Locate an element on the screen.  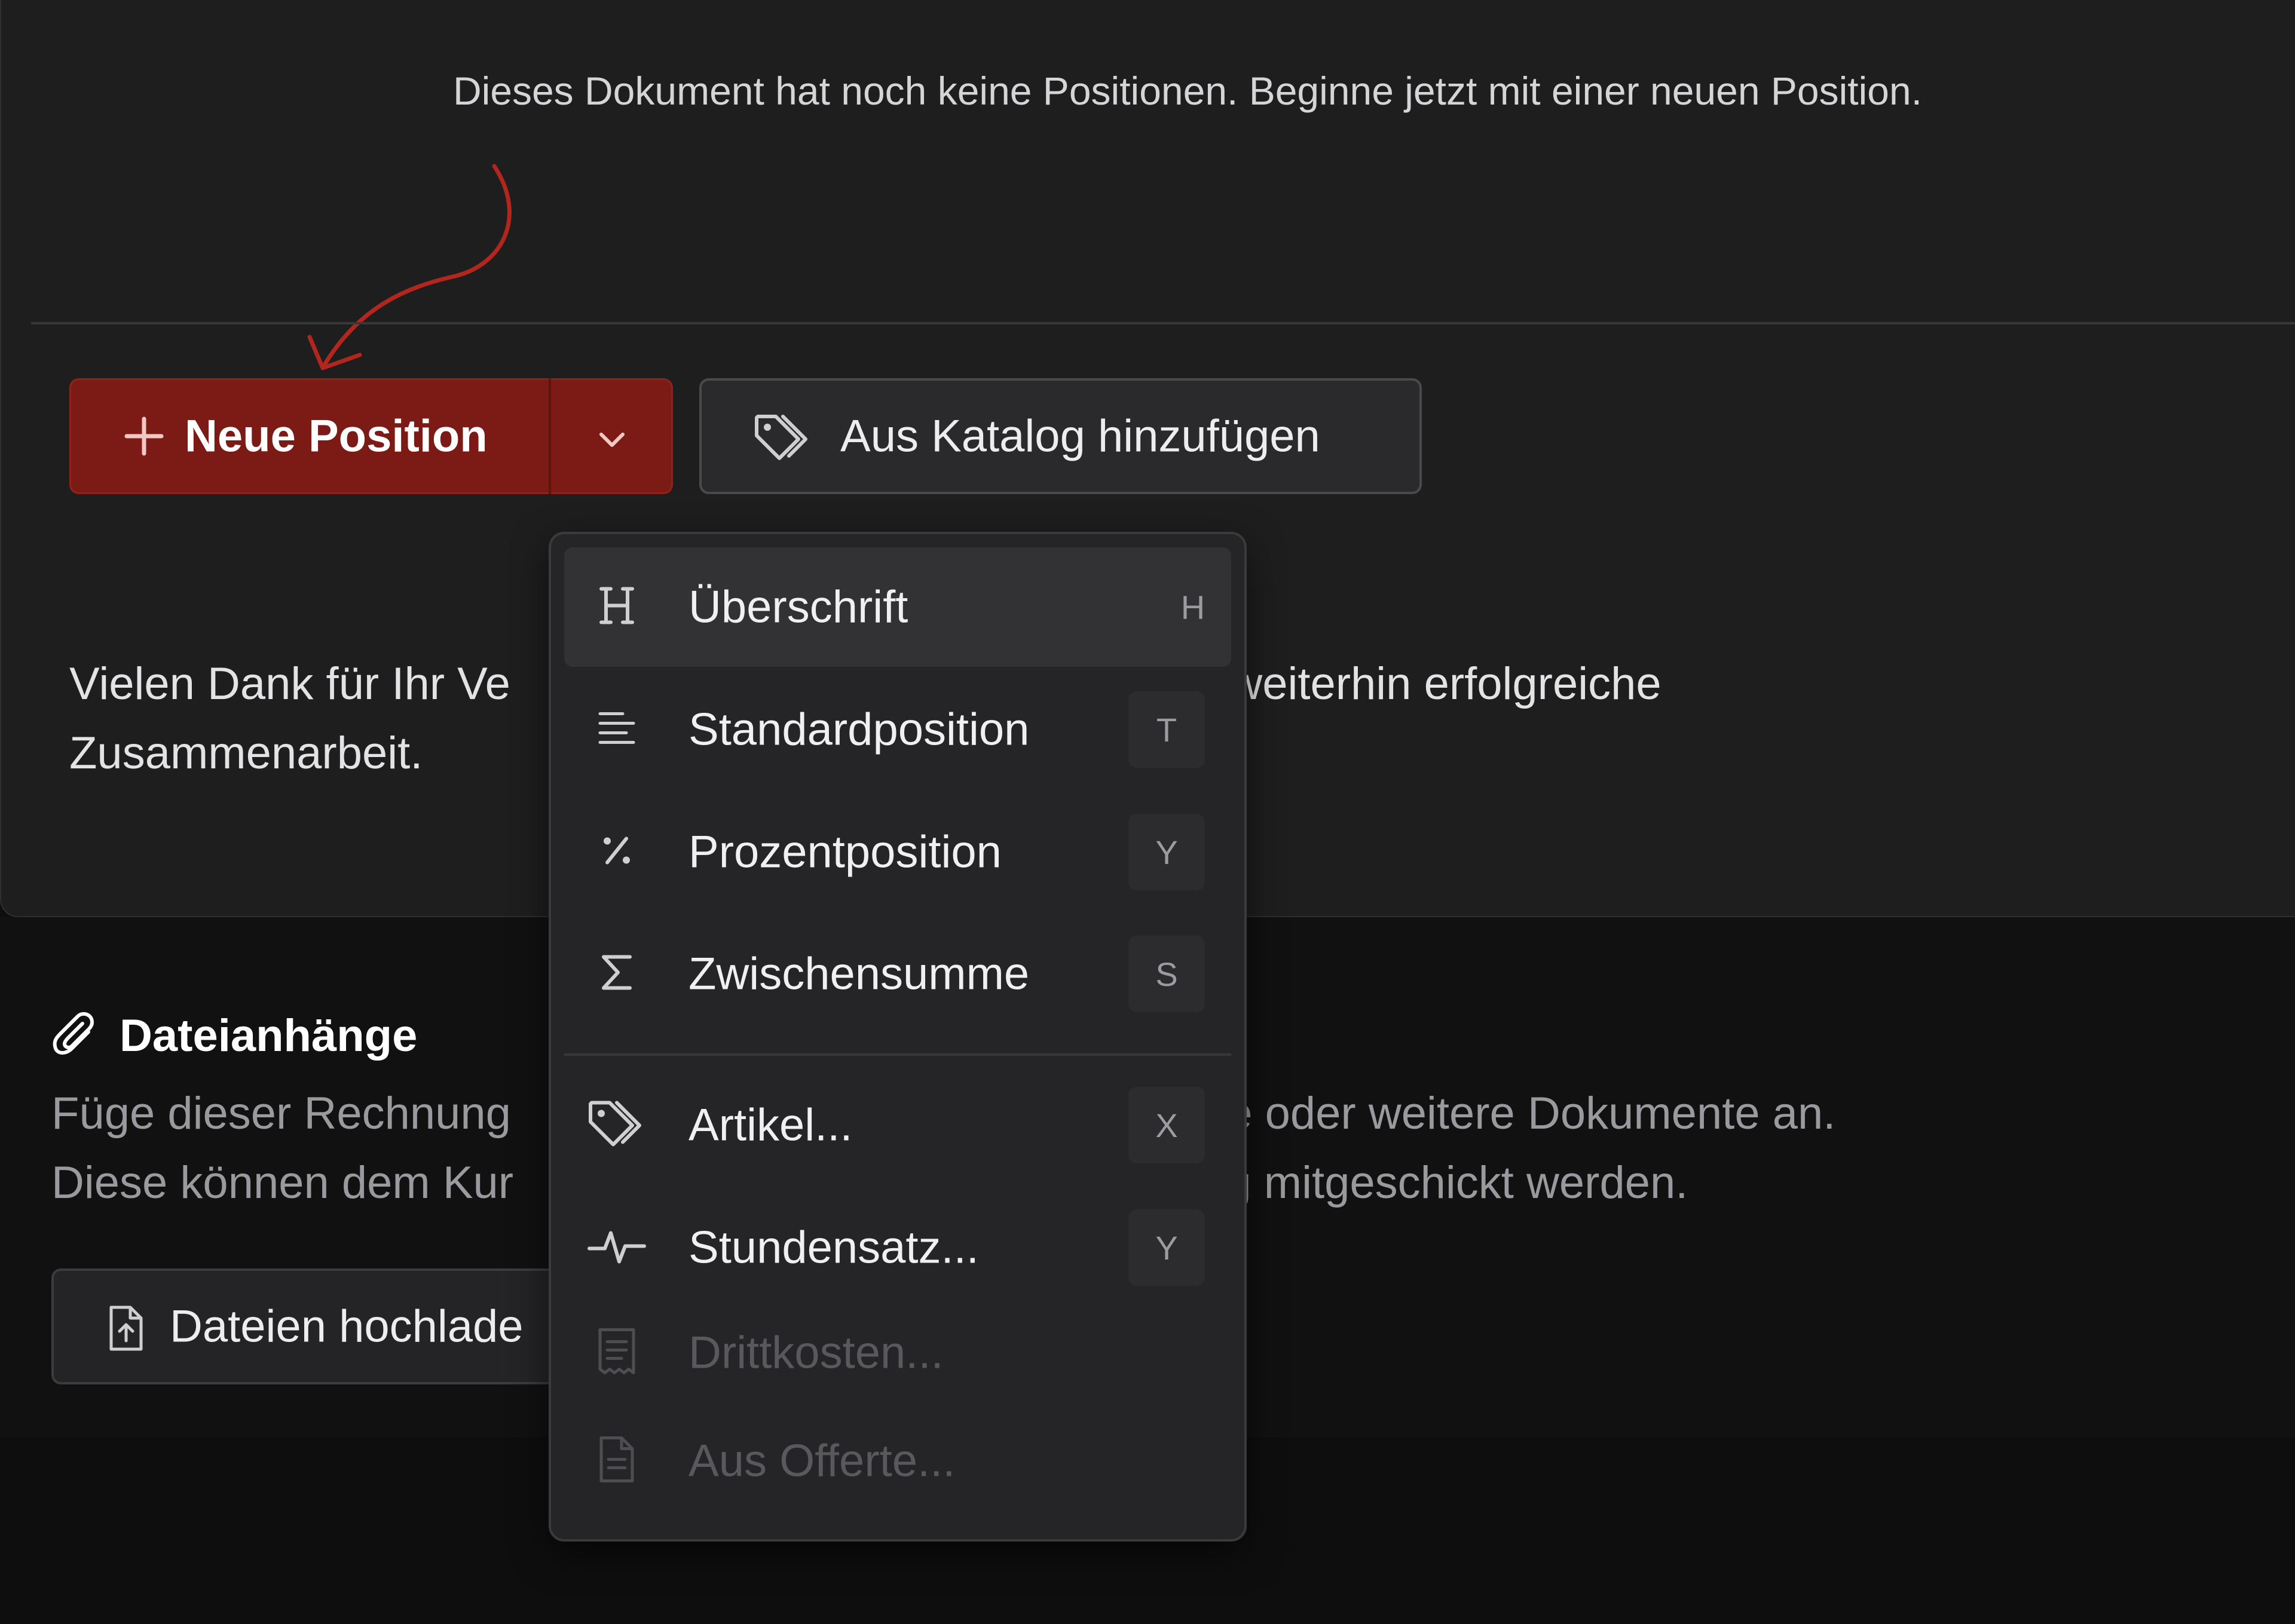
menu-item-label: Prozentposition is located at coordinates (845, 852).